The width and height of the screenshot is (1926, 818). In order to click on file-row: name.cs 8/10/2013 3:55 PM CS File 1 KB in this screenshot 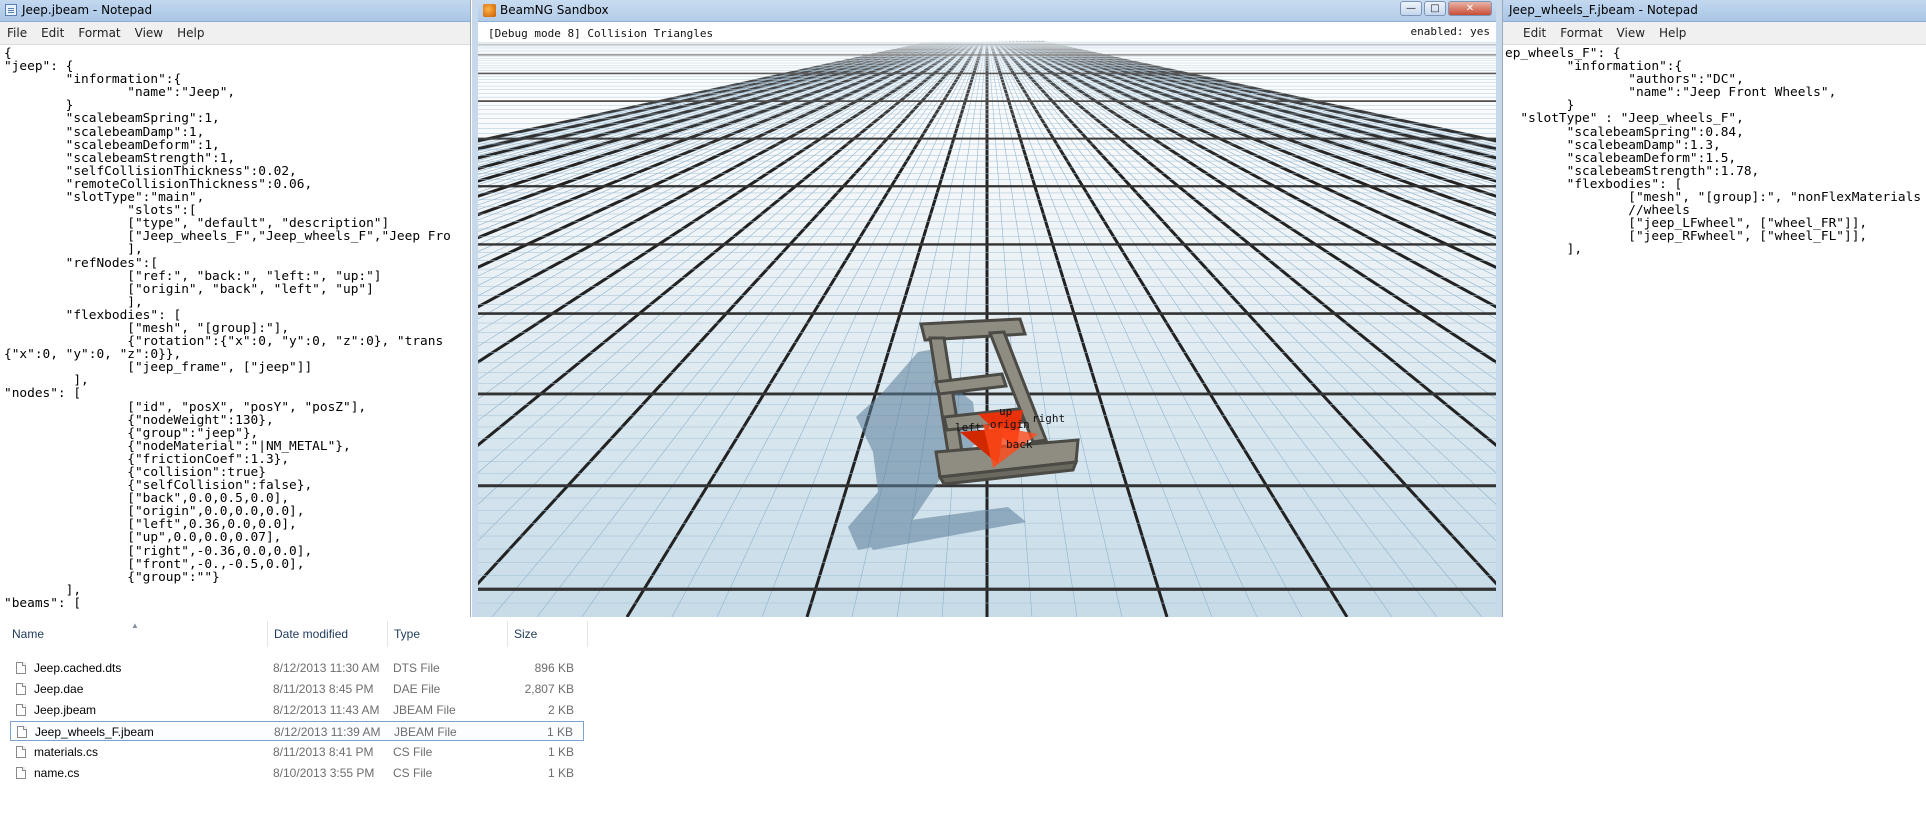, I will do `click(297, 773)`.